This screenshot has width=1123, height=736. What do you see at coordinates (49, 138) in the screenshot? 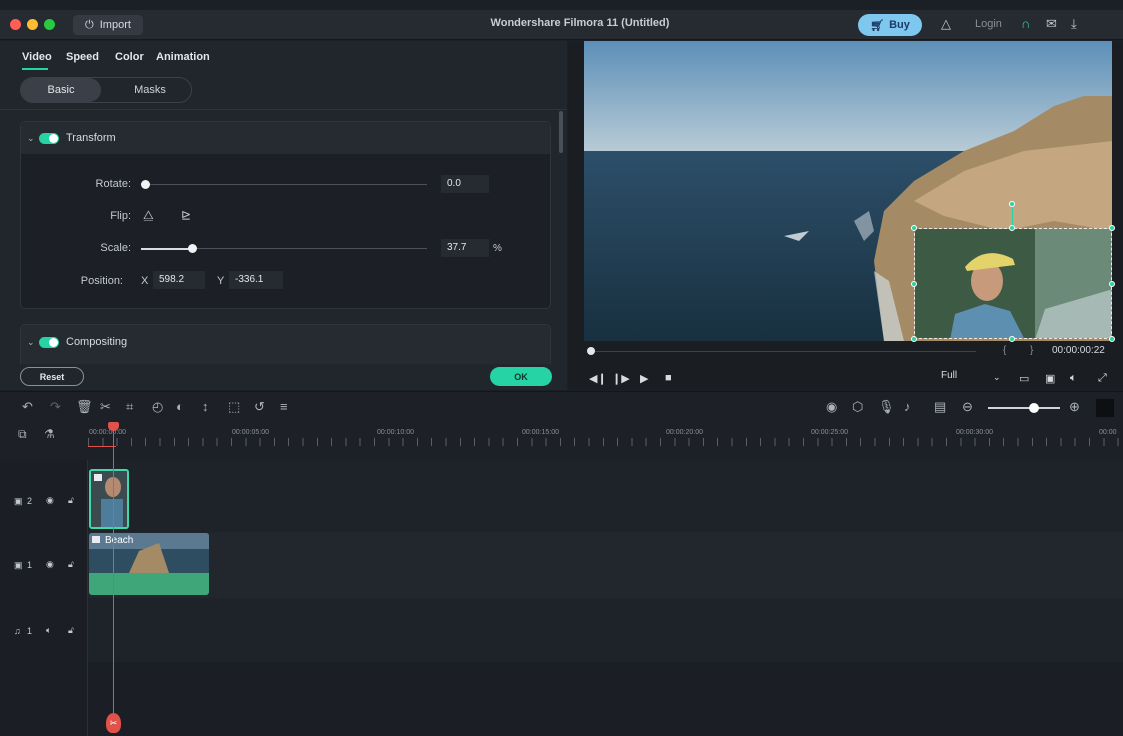
I see `transform-toggle` at bounding box center [49, 138].